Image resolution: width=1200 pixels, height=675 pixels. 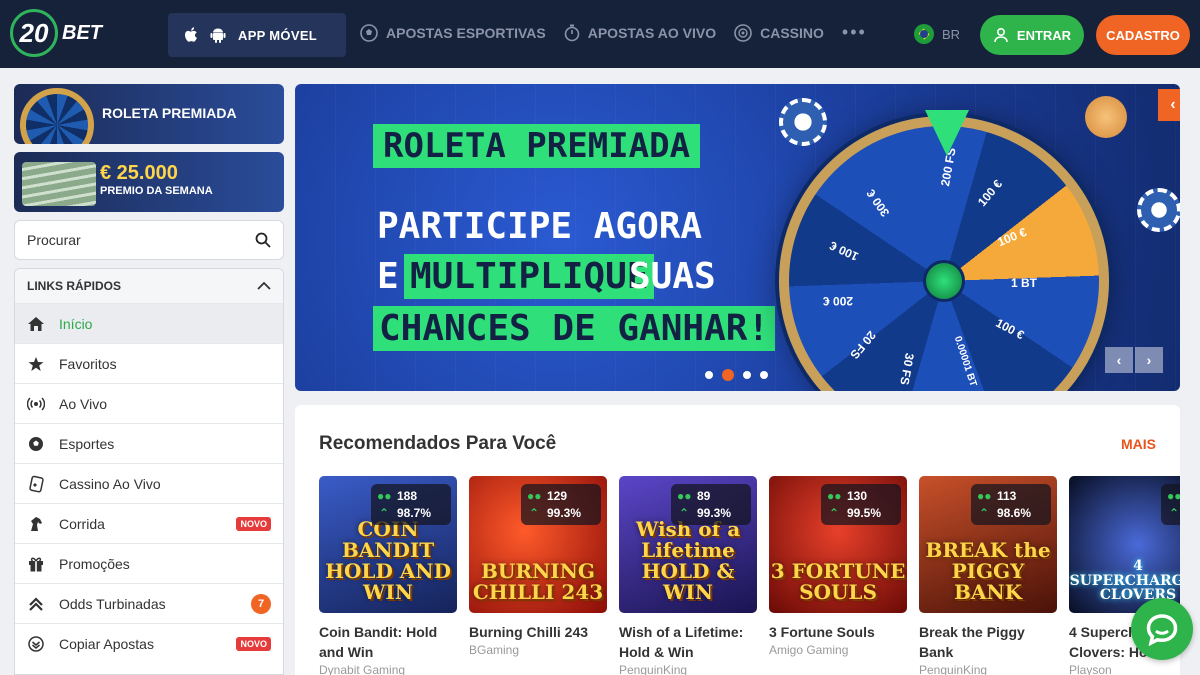 What do you see at coordinates (529, 276) in the screenshot?
I see `banner-line-2b: MULTIPLIQUE` at bounding box center [529, 276].